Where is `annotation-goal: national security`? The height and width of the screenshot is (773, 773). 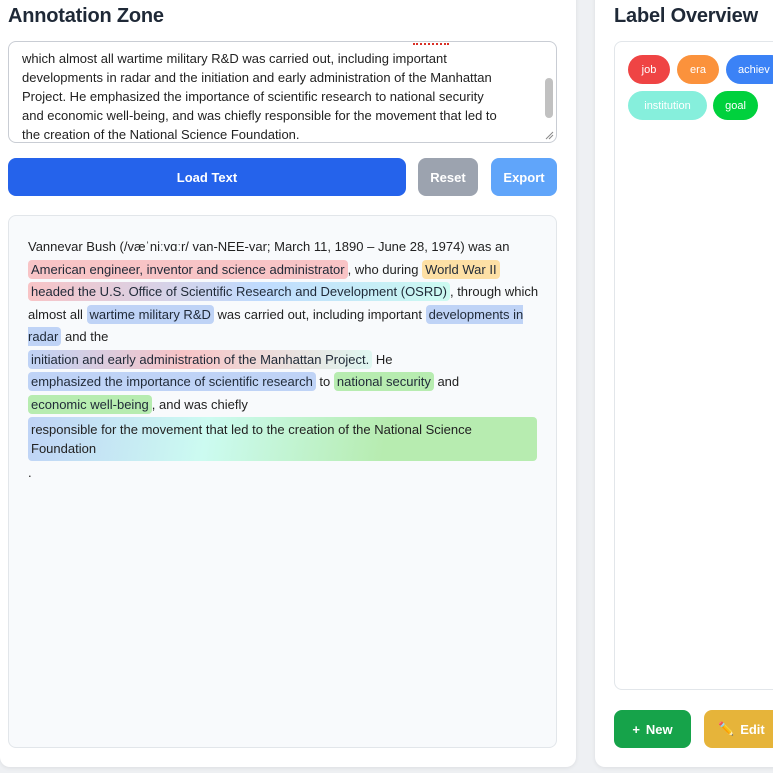
annotation-goal: national security is located at coordinates (383, 381).